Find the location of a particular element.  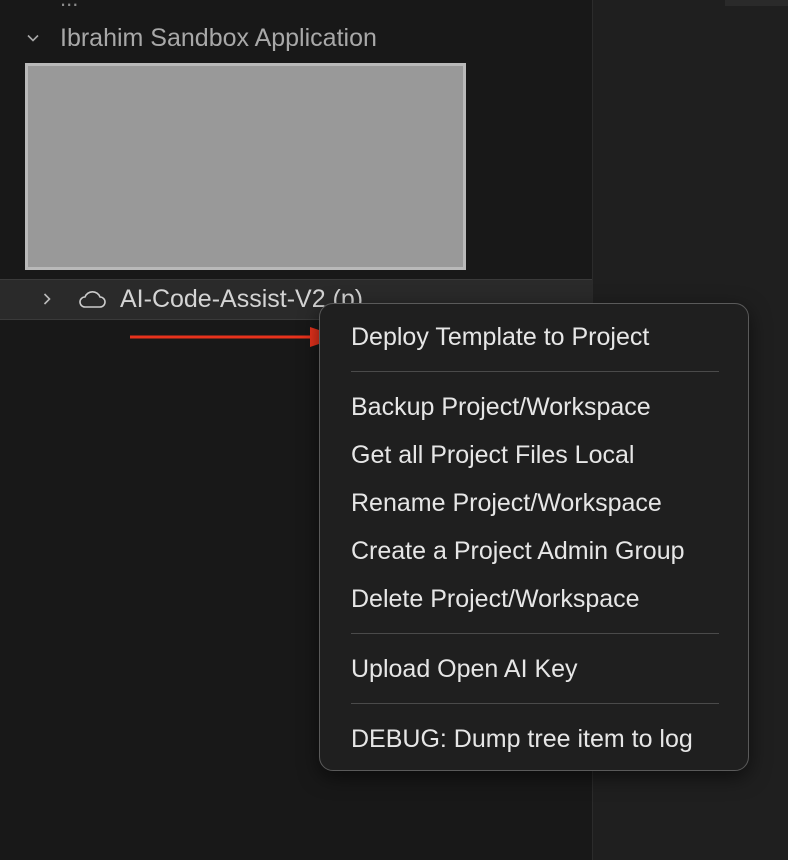

menu-item-rename-project: Rename Project/Workspace is located at coordinates (506, 503).